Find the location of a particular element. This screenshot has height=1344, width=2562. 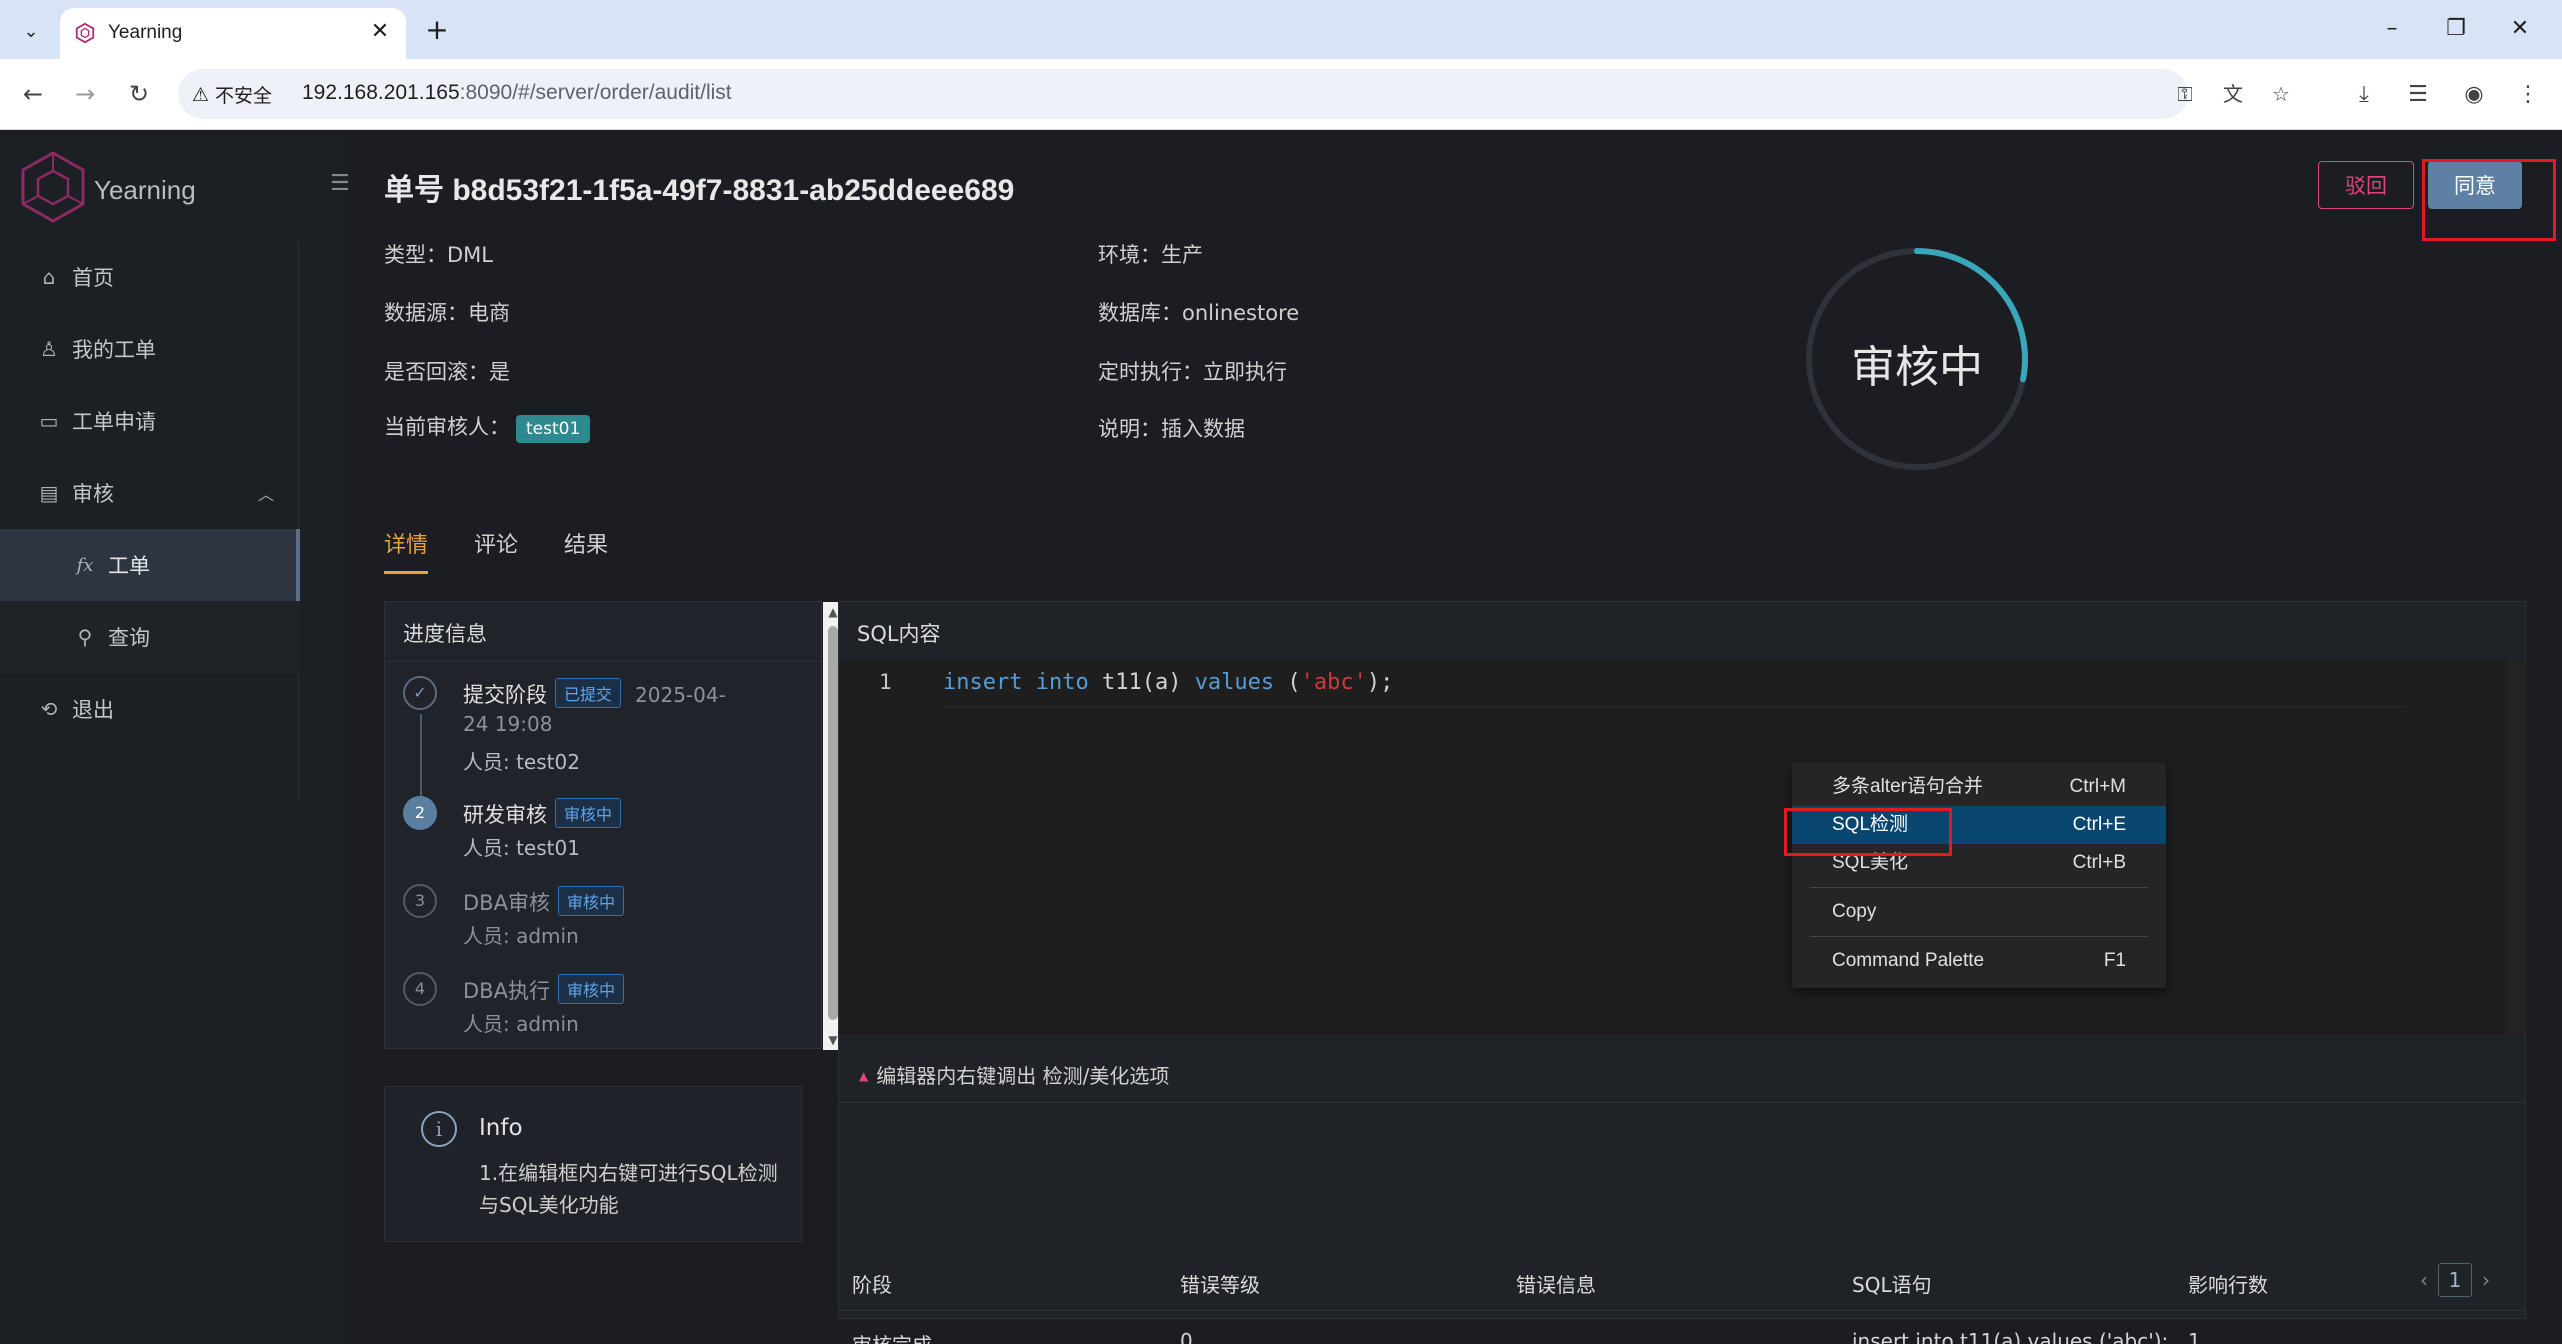

download-icon: ⤓ is located at coordinates (2364, 95).